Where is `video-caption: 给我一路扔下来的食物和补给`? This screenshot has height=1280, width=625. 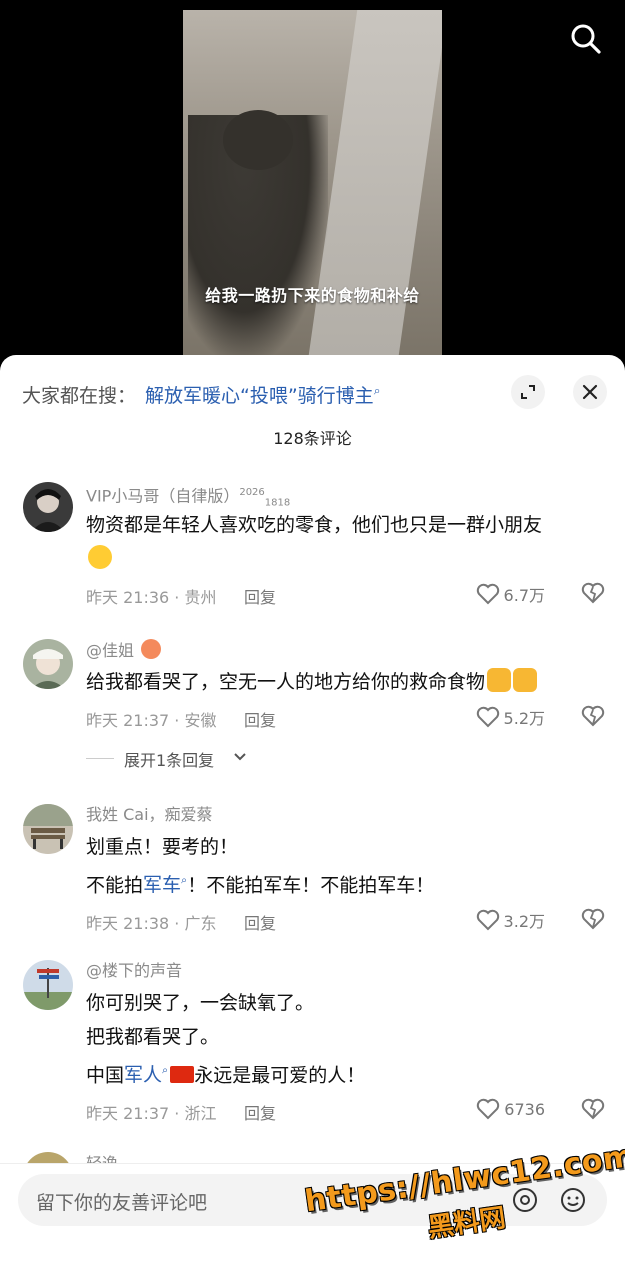 video-caption: 给我一路扔下来的食物和补给 is located at coordinates (312, 295).